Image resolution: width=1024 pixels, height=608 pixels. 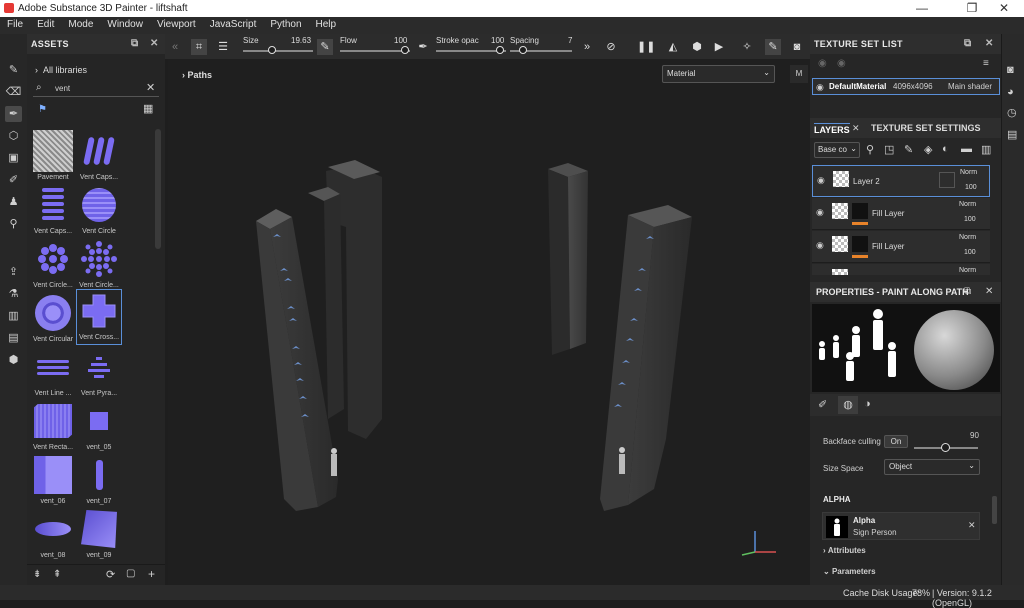 I want to click on add-folder-icon: ▬, so click(x=966, y=149).